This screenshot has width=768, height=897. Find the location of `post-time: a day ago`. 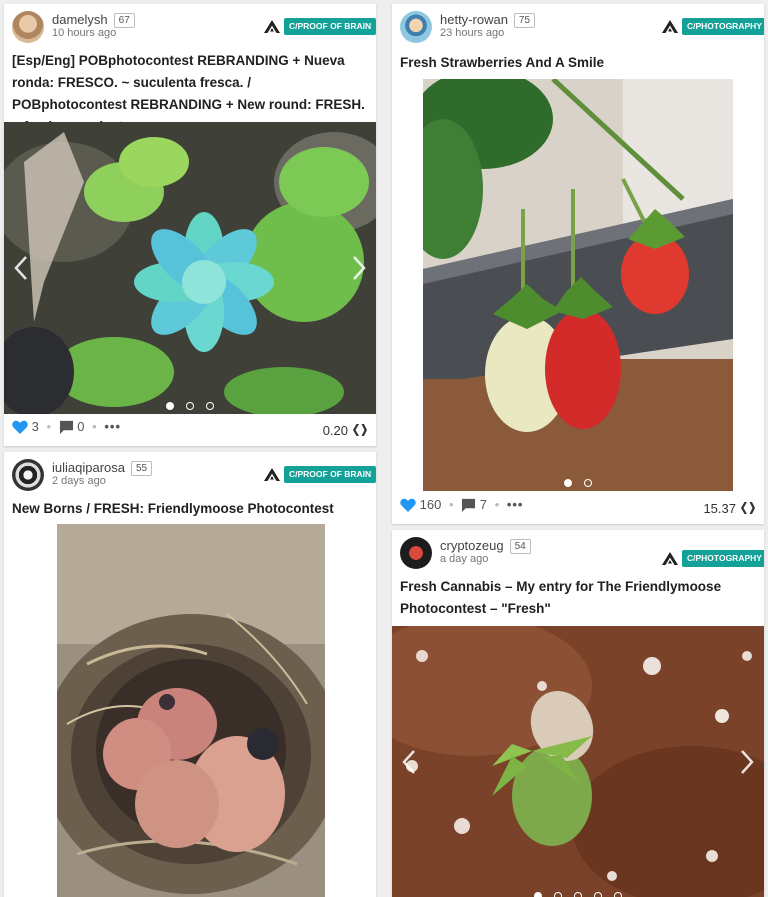

post-time: a day ago is located at coordinates (464, 559).